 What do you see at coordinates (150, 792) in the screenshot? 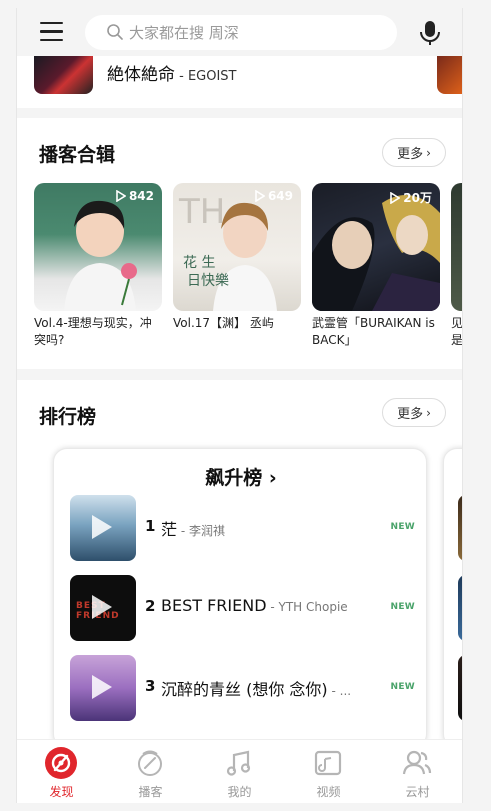
I see `nav-label: 播客` at bounding box center [150, 792].